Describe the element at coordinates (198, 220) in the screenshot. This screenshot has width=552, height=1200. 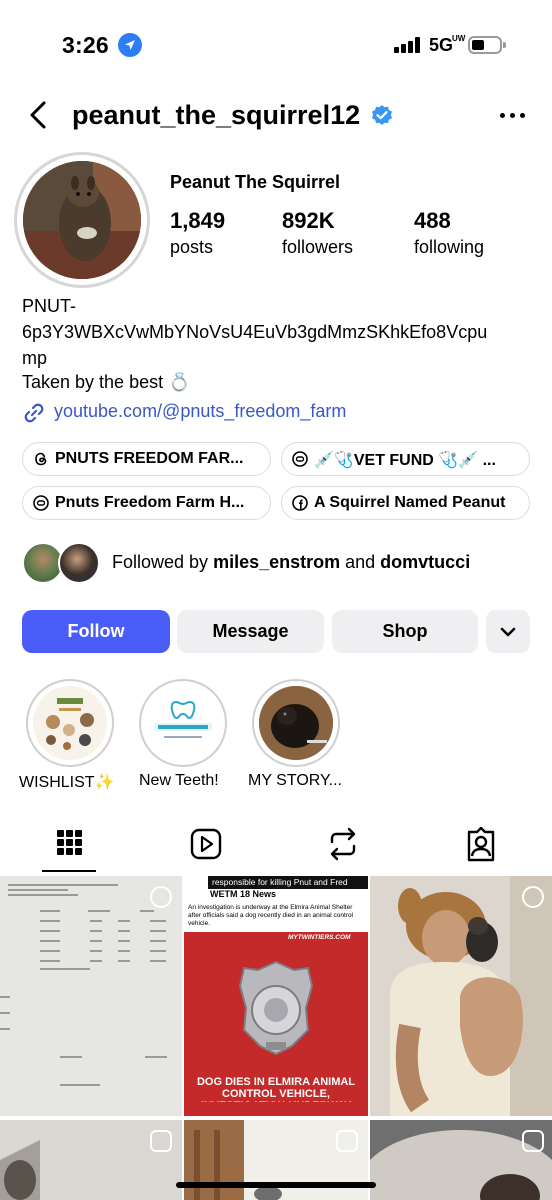
I see `posts-count: 1,849` at that location.